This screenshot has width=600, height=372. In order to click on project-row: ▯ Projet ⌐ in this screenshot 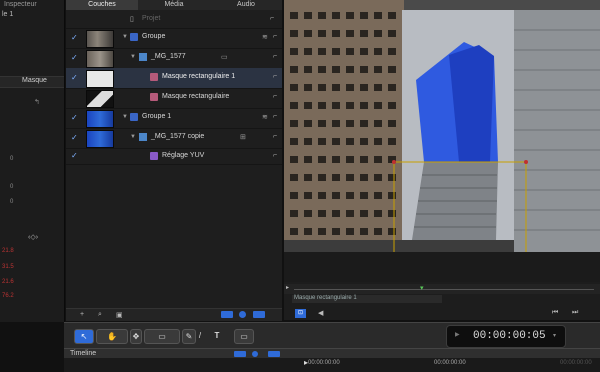, I will do `click(174, 19)`.